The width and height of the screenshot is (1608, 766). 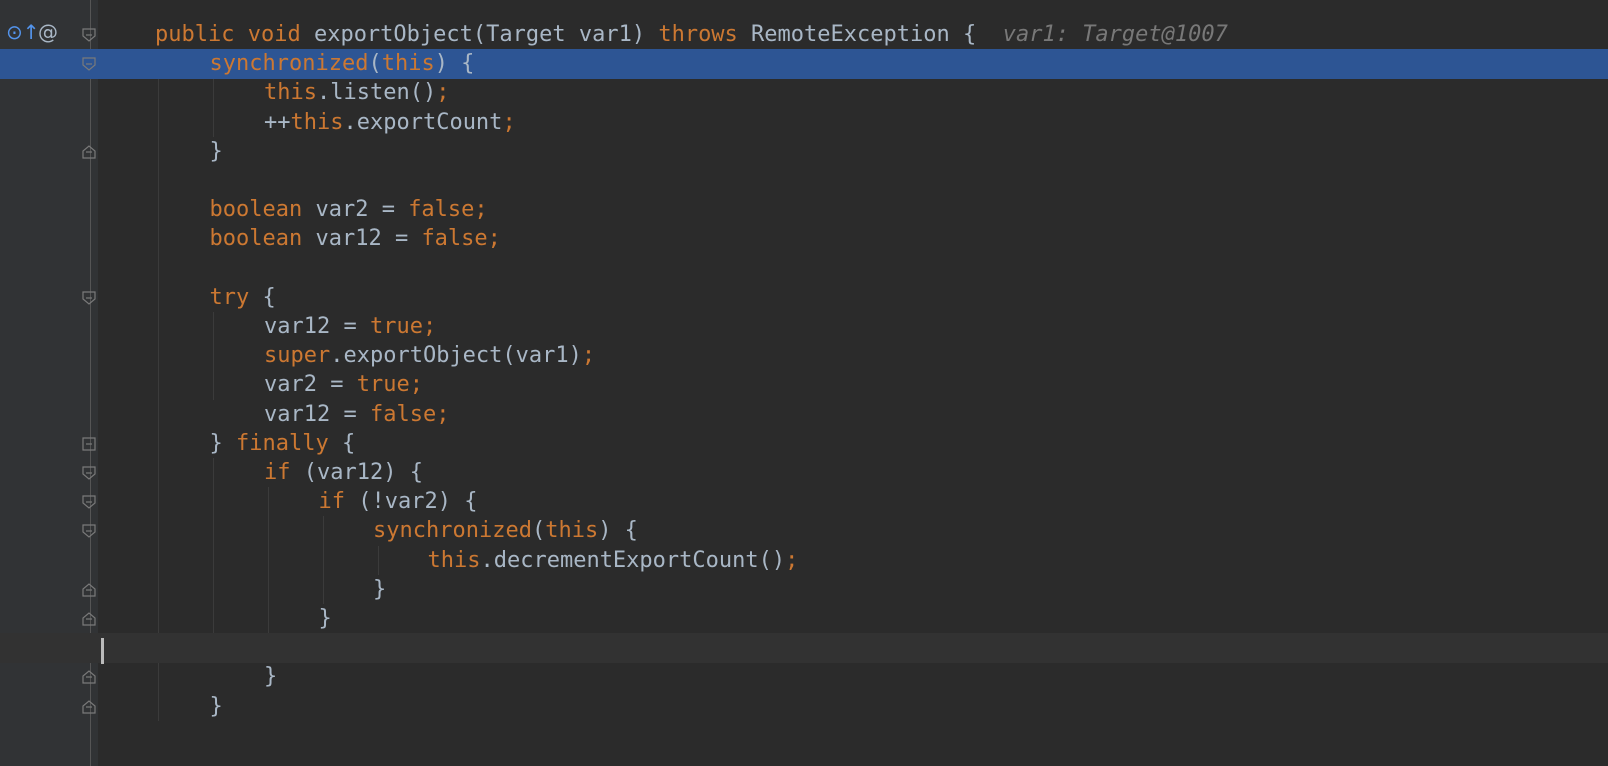 What do you see at coordinates (804, 123) in the screenshot?
I see `code-line: ++this.exportCount;` at bounding box center [804, 123].